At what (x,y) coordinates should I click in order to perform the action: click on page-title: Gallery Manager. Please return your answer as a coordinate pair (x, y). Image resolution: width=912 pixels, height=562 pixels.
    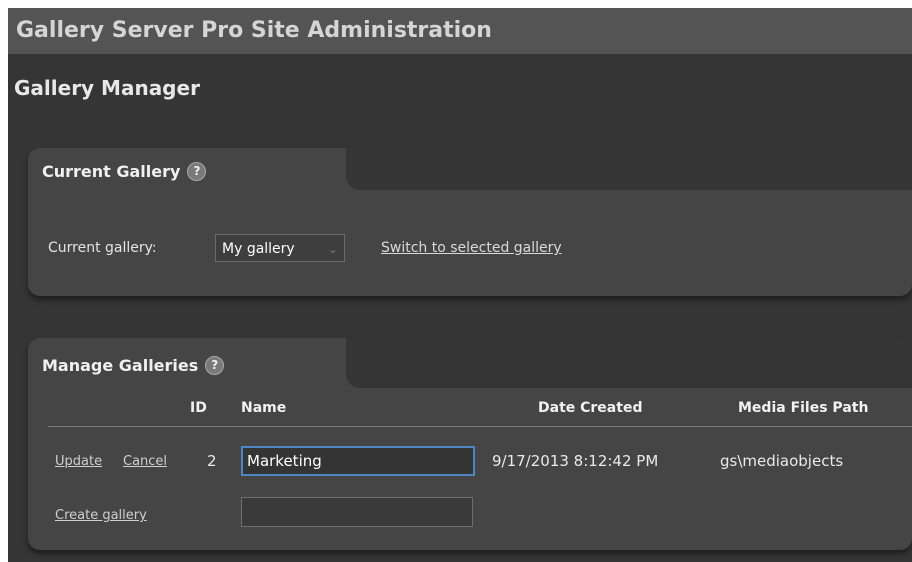
    Looking at the image, I should click on (107, 88).